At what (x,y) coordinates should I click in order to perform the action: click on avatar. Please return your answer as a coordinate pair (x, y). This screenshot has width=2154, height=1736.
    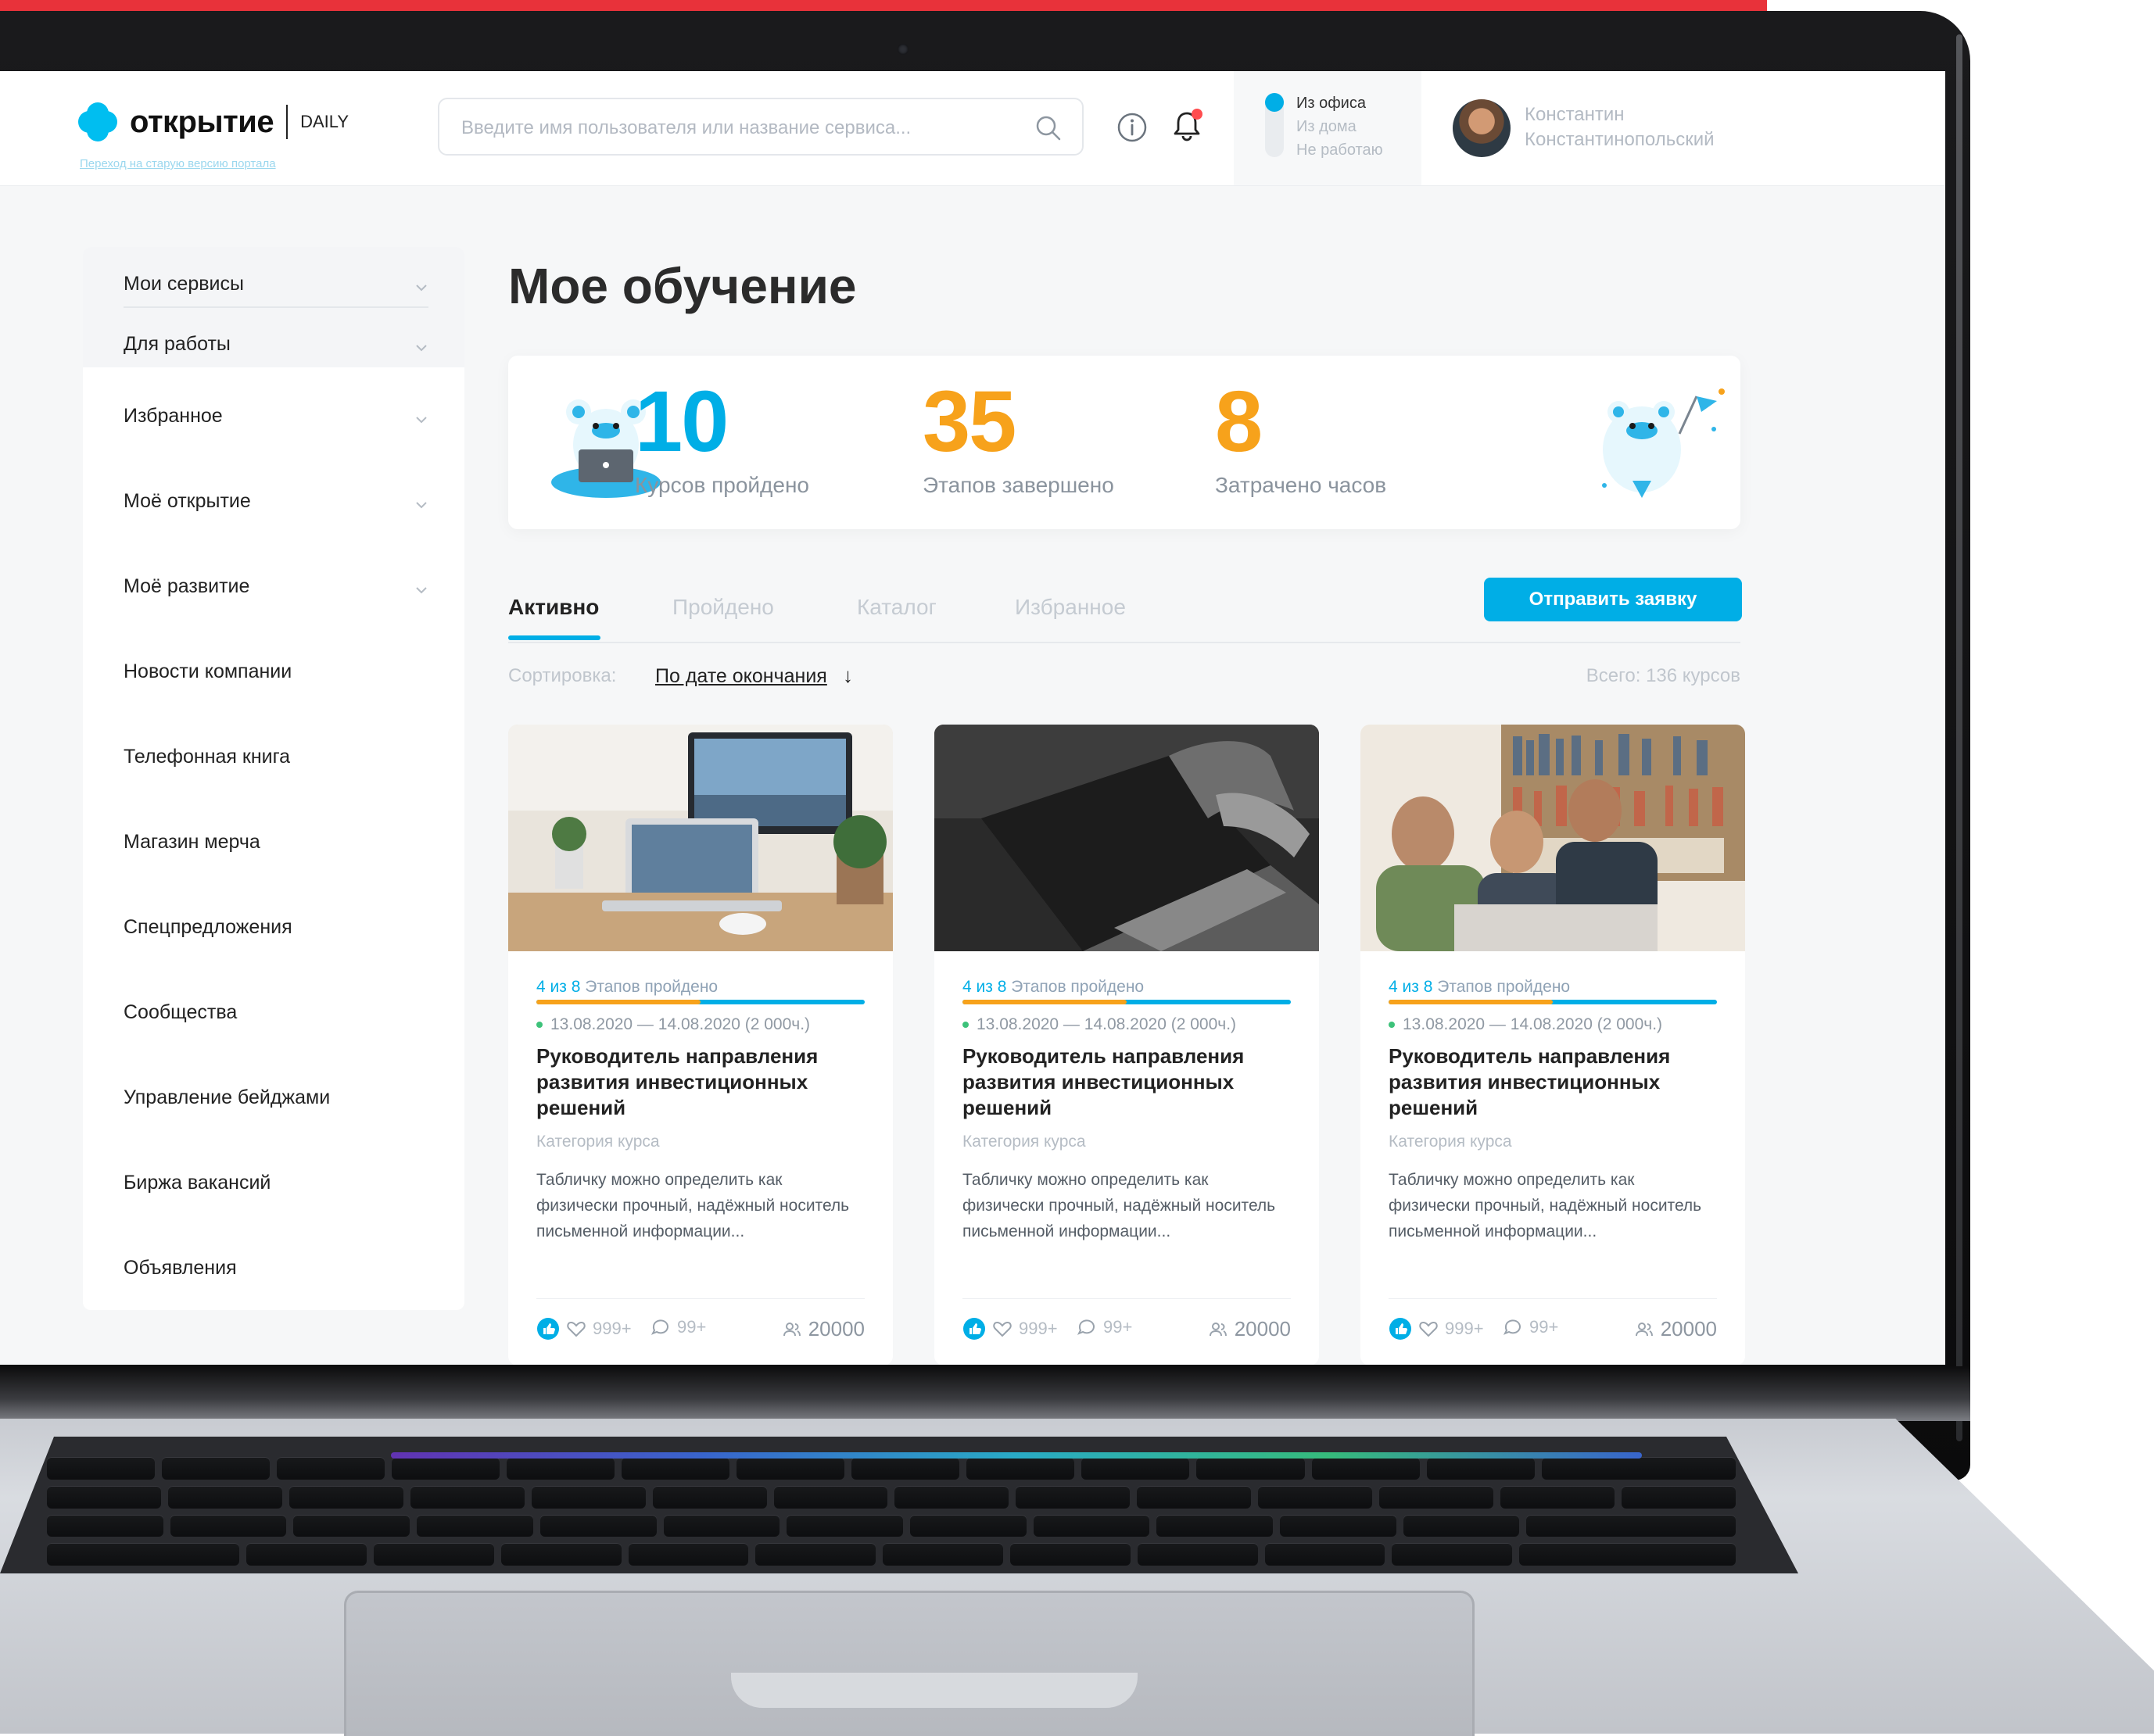
    Looking at the image, I should click on (1482, 128).